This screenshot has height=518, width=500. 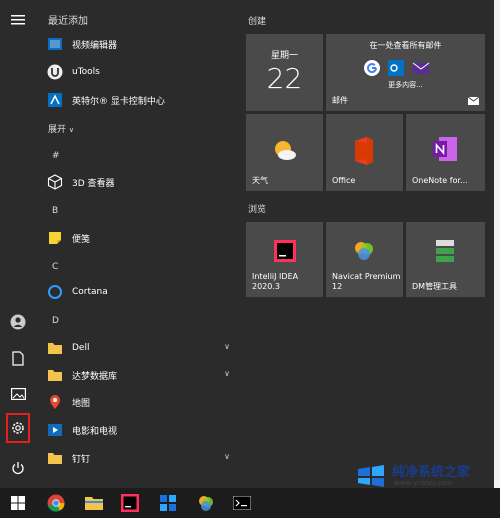 What do you see at coordinates (55, 267) in the screenshot?
I see `letter-header: C` at bounding box center [55, 267].